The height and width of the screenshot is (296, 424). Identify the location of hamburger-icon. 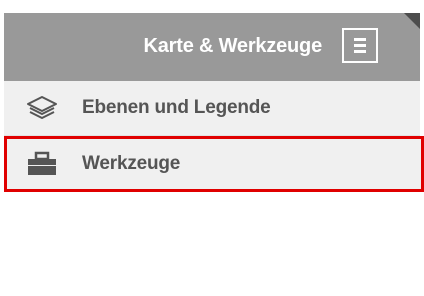
(360, 39).